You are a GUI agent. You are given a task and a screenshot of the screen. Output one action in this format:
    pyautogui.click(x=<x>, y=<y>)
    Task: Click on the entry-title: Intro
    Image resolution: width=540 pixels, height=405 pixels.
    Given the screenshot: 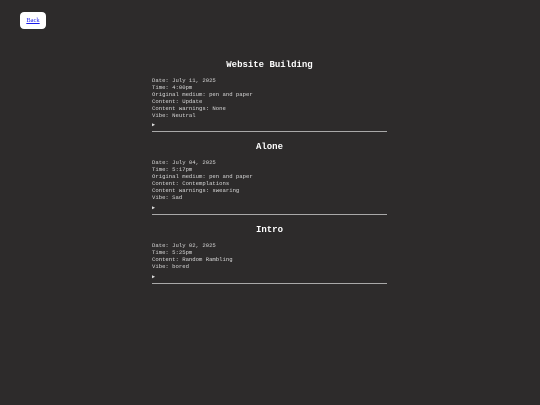 What is the action you would take?
    pyautogui.click(x=269, y=229)
    